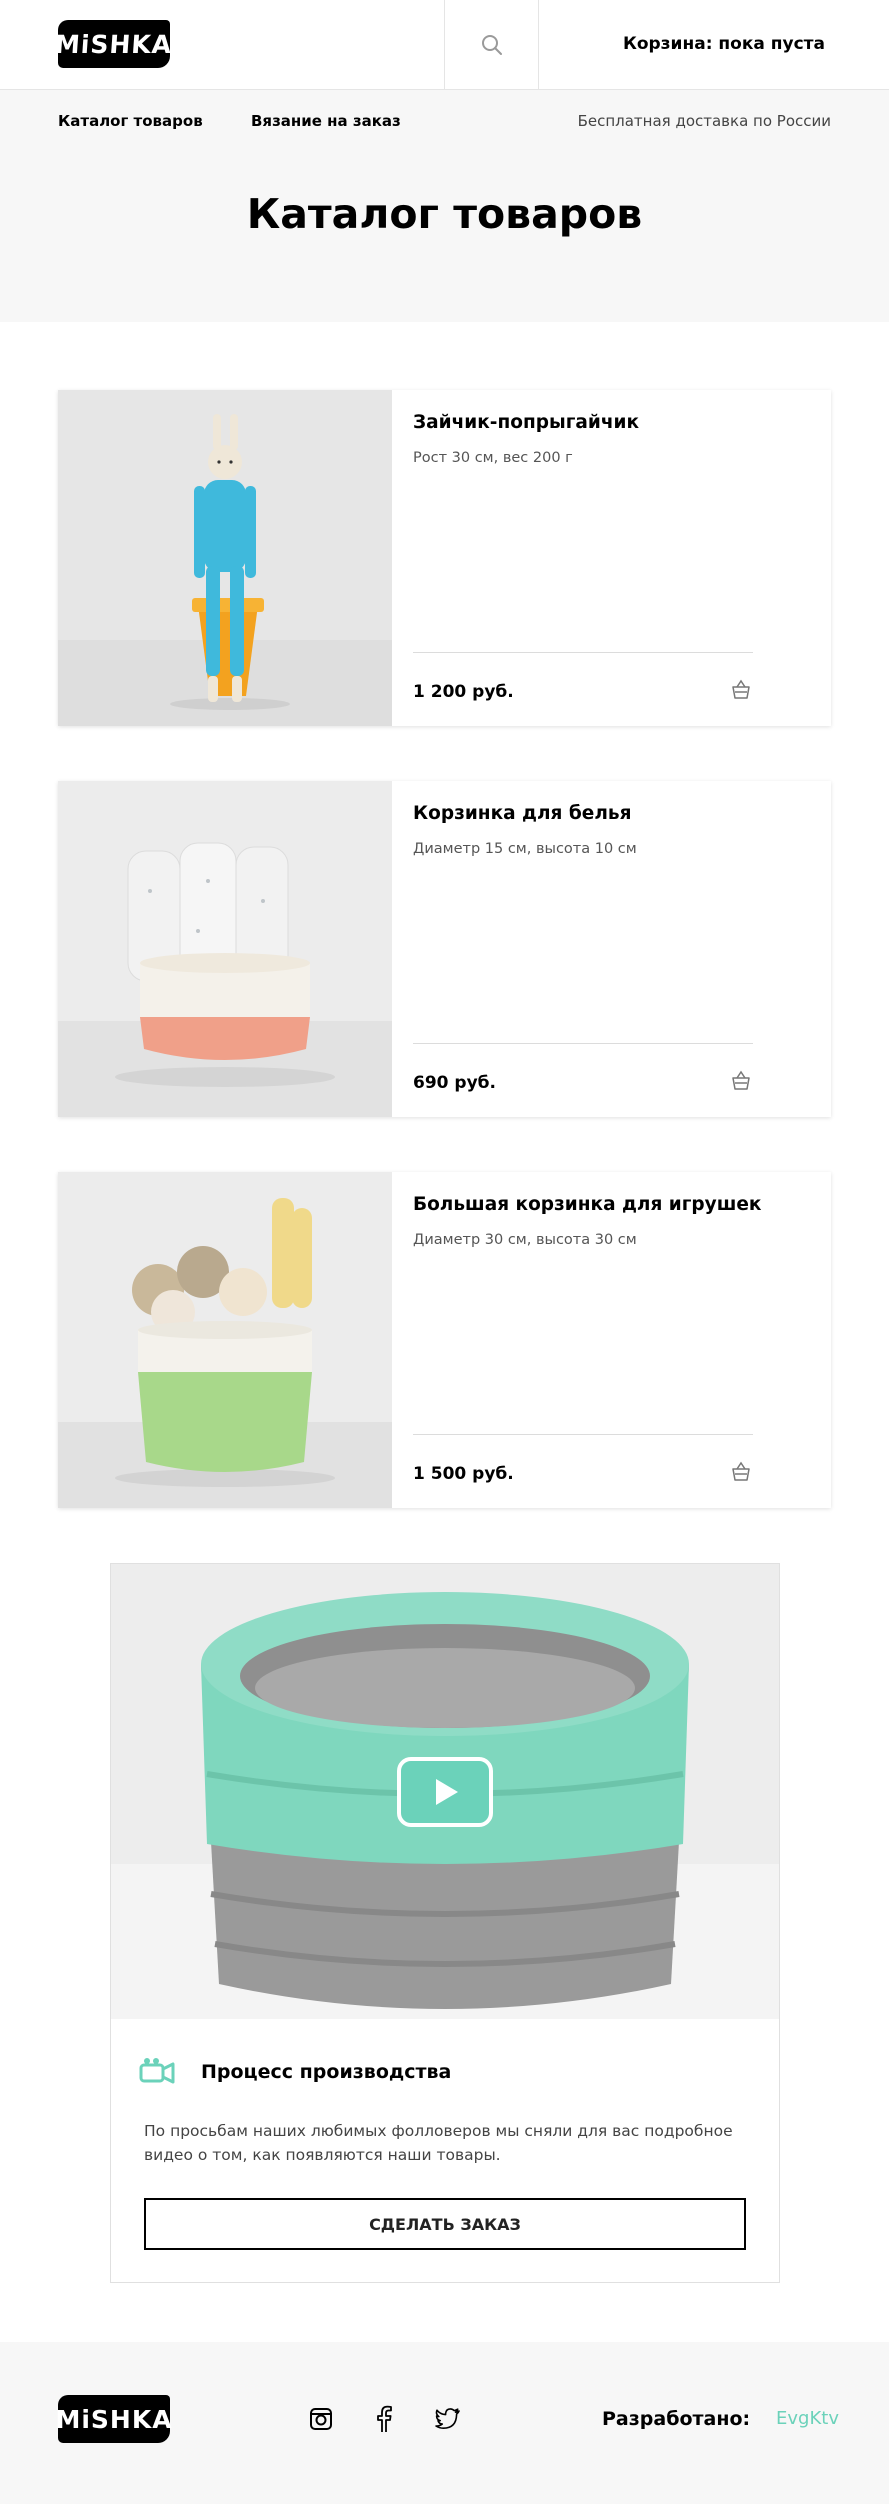 The height and width of the screenshot is (2504, 889). Describe the element at coordinates (326, 121) in the screenshot. I see `nav-order-link: Вязание на заказ` at that location.